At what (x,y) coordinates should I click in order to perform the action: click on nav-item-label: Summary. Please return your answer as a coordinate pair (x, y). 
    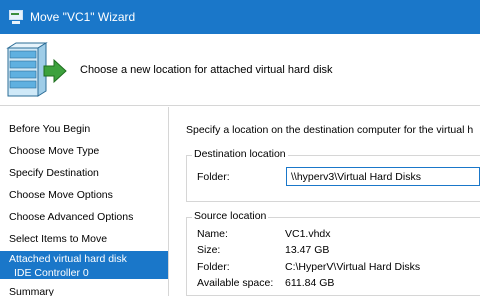
    Looking at the image, I should click on (31, 291).